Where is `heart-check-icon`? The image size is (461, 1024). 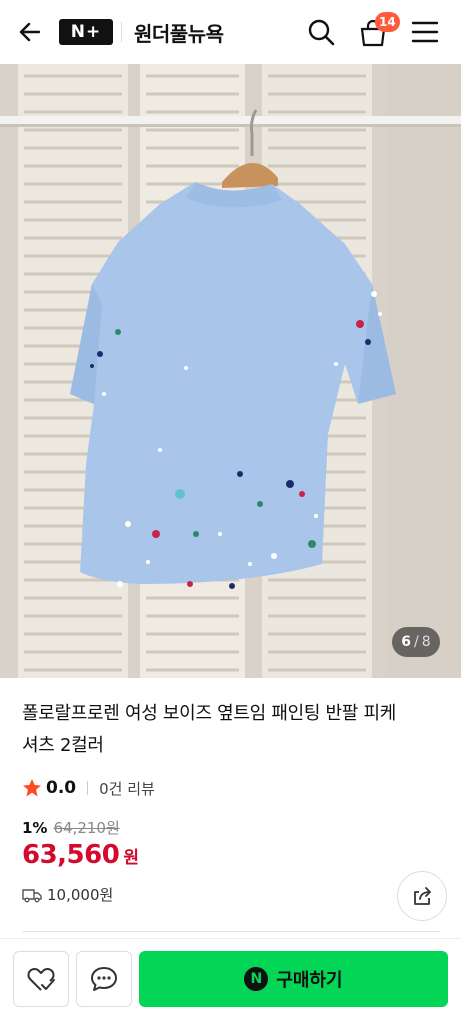
heart-check-icon is located at coordinates (41, 979).